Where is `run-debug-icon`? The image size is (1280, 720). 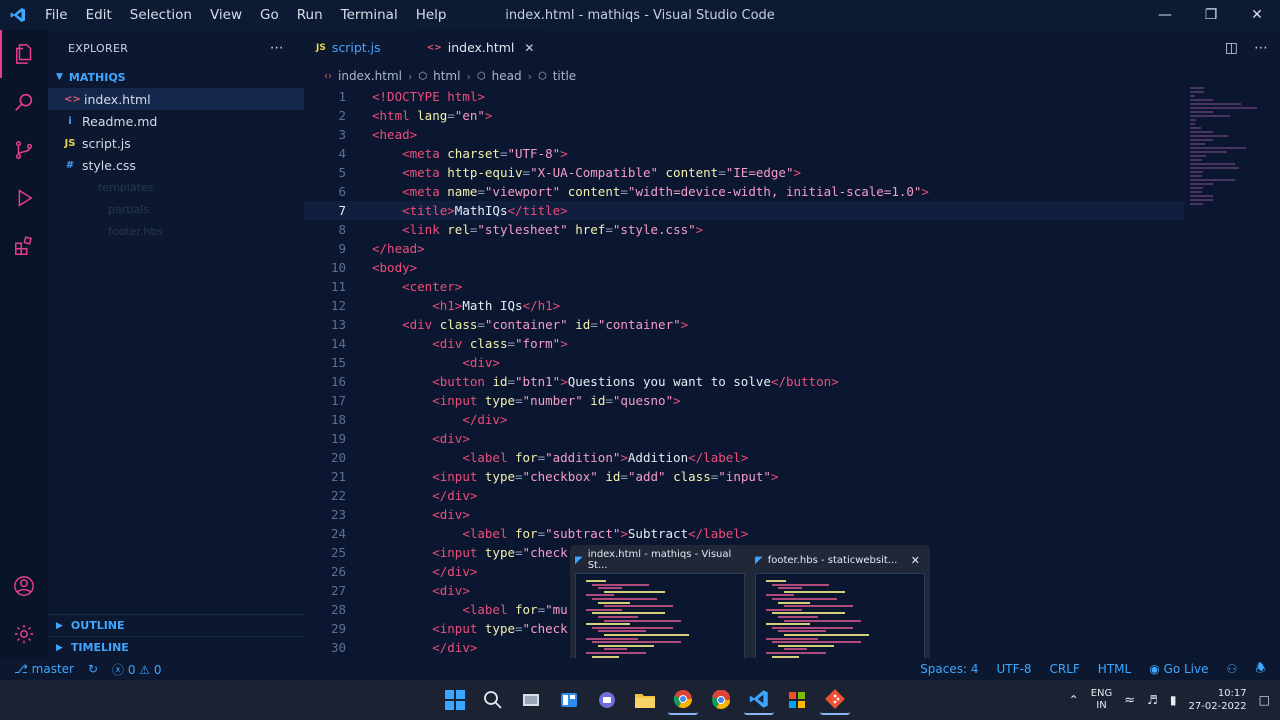 run-debug-icon is located at coordinates (24, 198).